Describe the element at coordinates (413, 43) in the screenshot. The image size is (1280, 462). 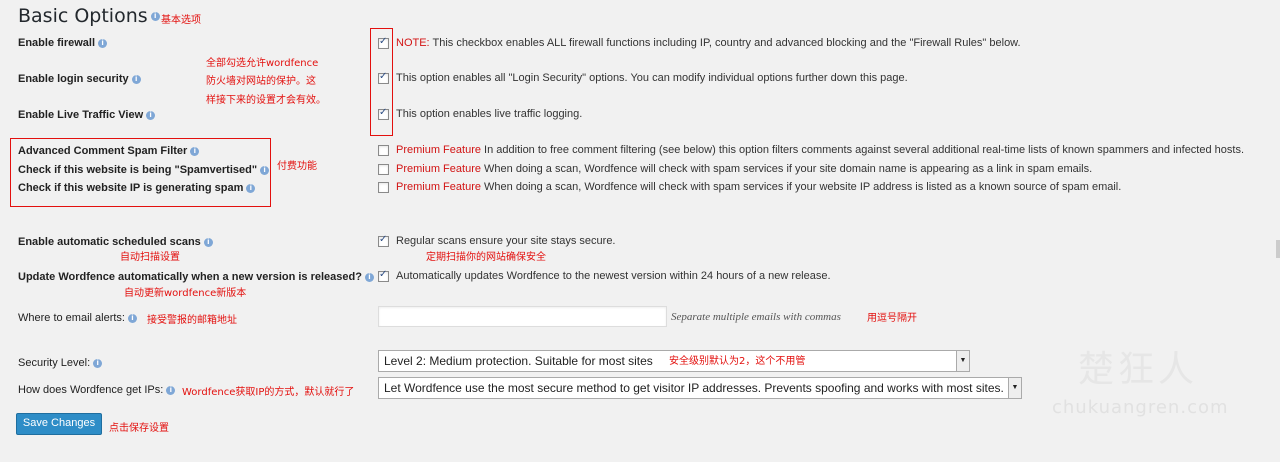
I see `note-label: NOTE:` at that location.